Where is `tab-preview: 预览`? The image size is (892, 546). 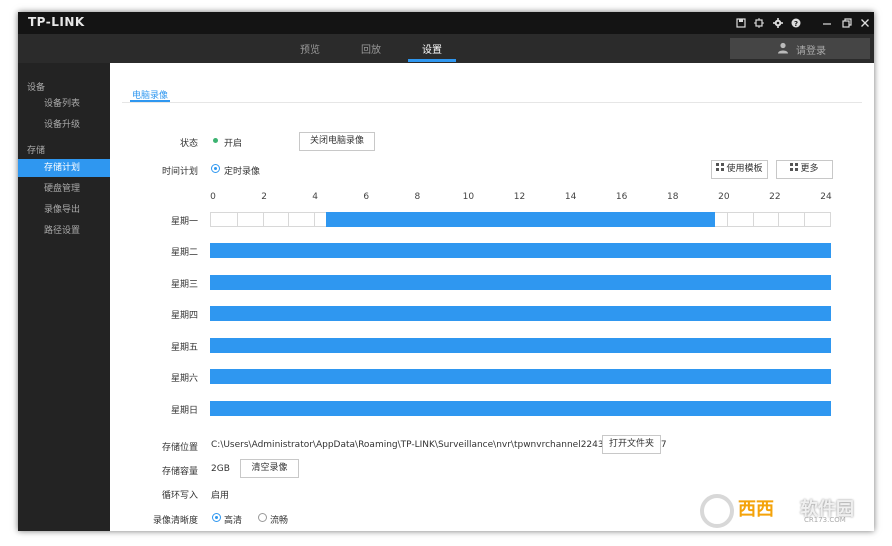
tab-preview: 预览 is located at coordinates (310, 48).